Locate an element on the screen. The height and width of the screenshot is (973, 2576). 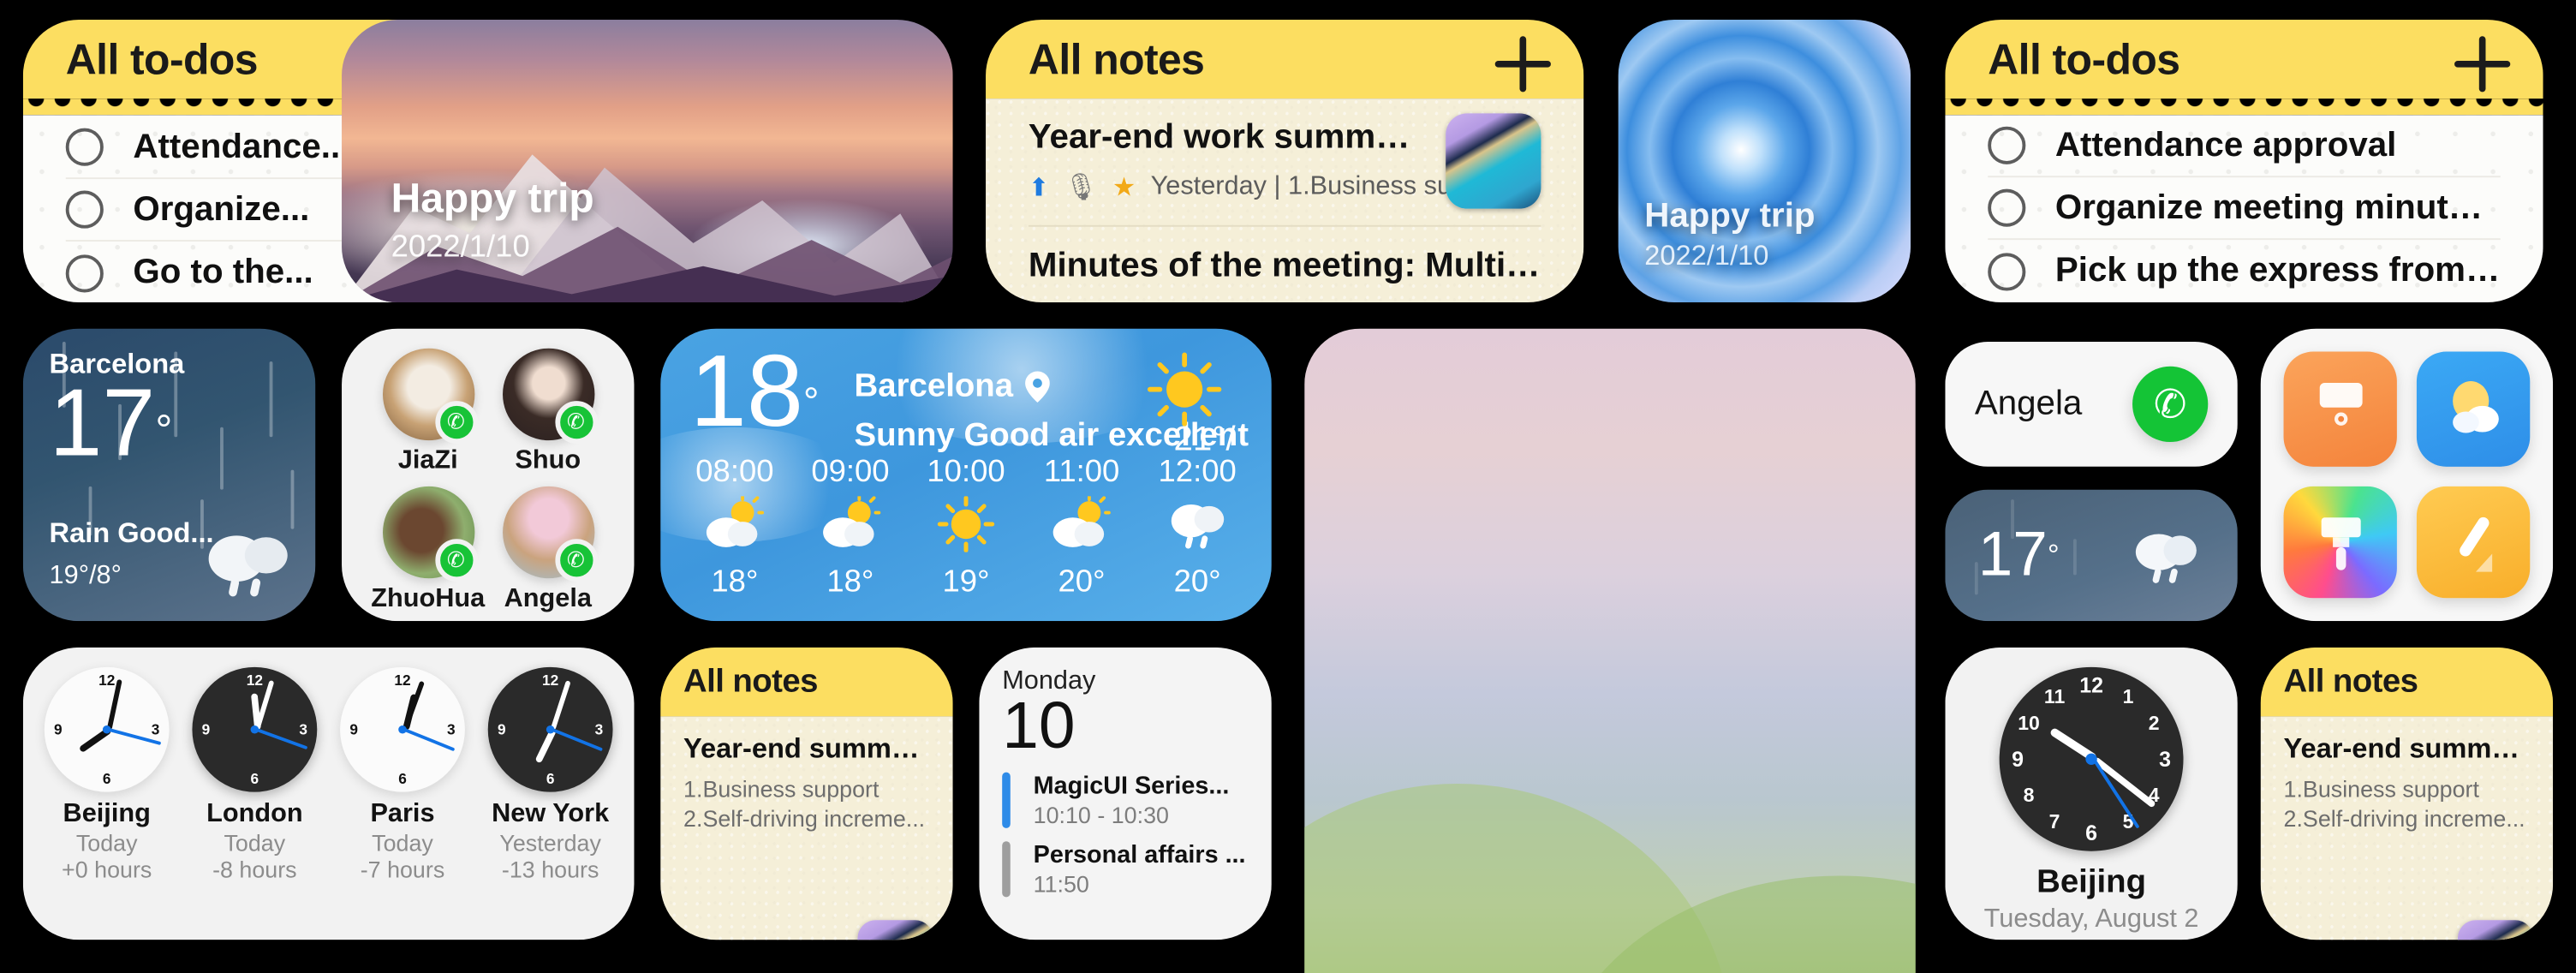
calendar-event: MagicUI Series... 10:10 - 10:30 is located at coordinates (1125, 800).